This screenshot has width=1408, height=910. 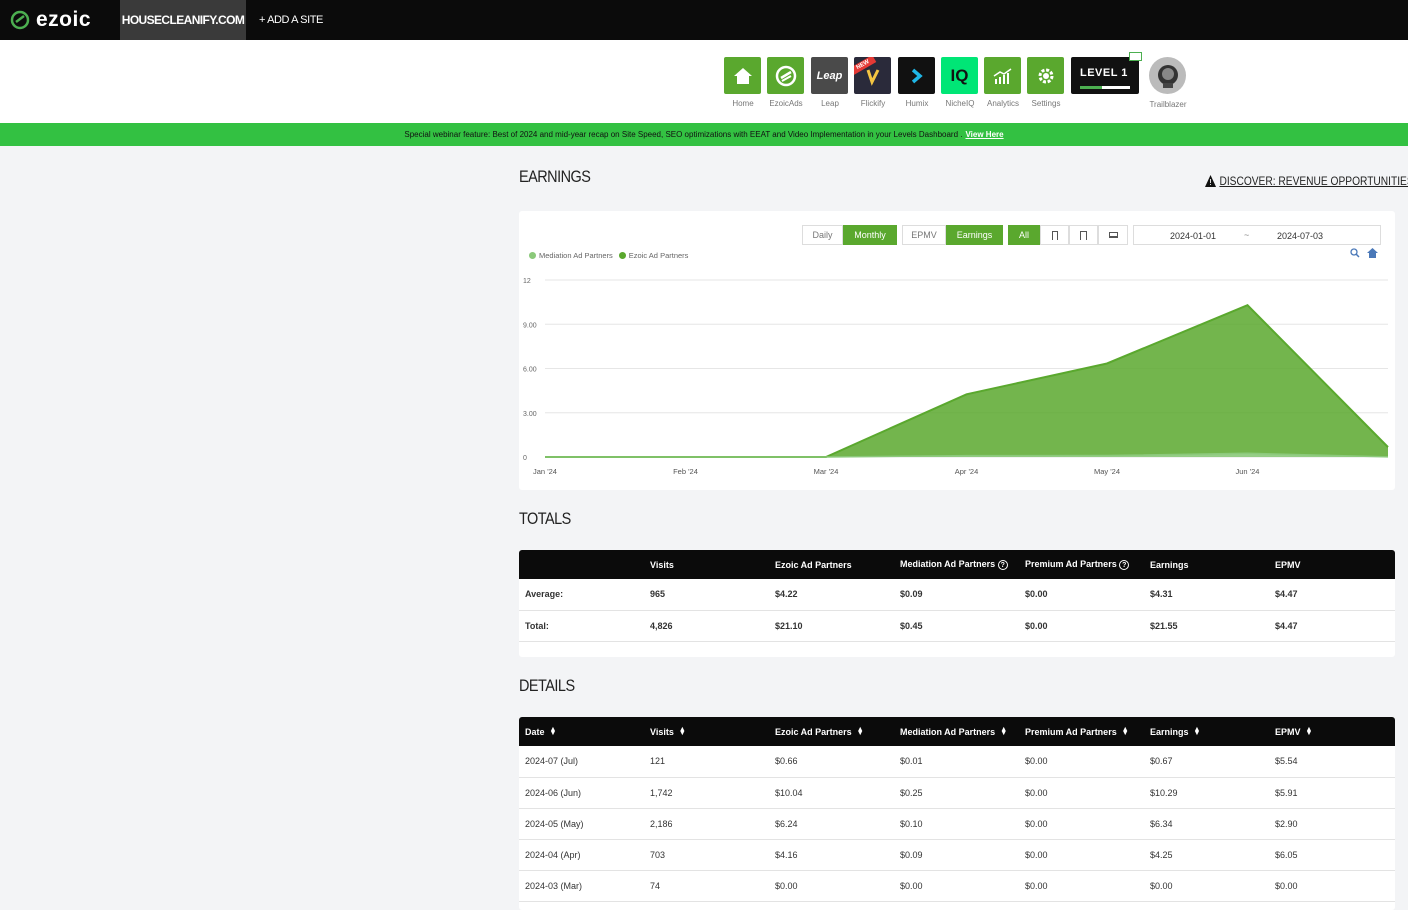 What do you see at coordinates (706, 886) in the screenshot?
I see `table-cell: 74` at bounding box center [706, 886].